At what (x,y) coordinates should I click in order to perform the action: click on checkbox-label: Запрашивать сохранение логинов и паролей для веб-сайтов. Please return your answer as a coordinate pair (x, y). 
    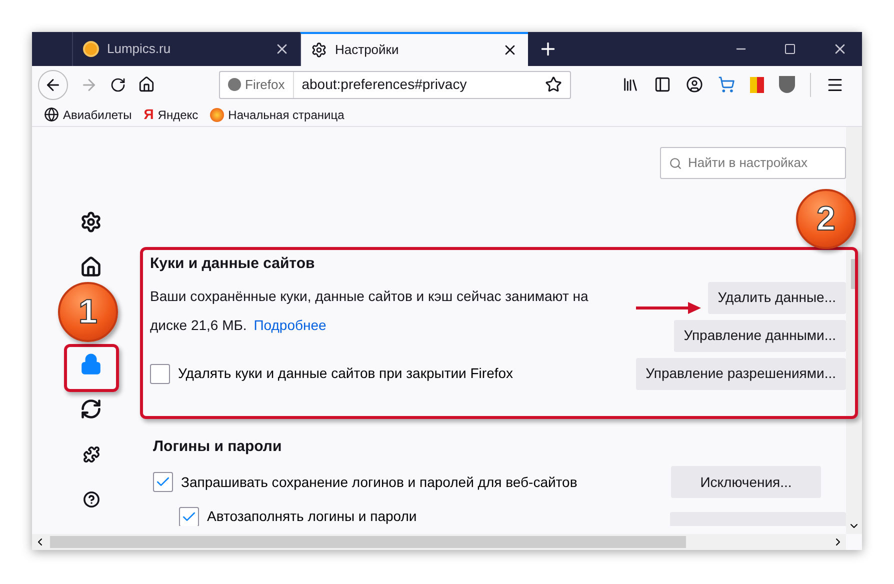
    Looking at the image, I should click on (379, 482).